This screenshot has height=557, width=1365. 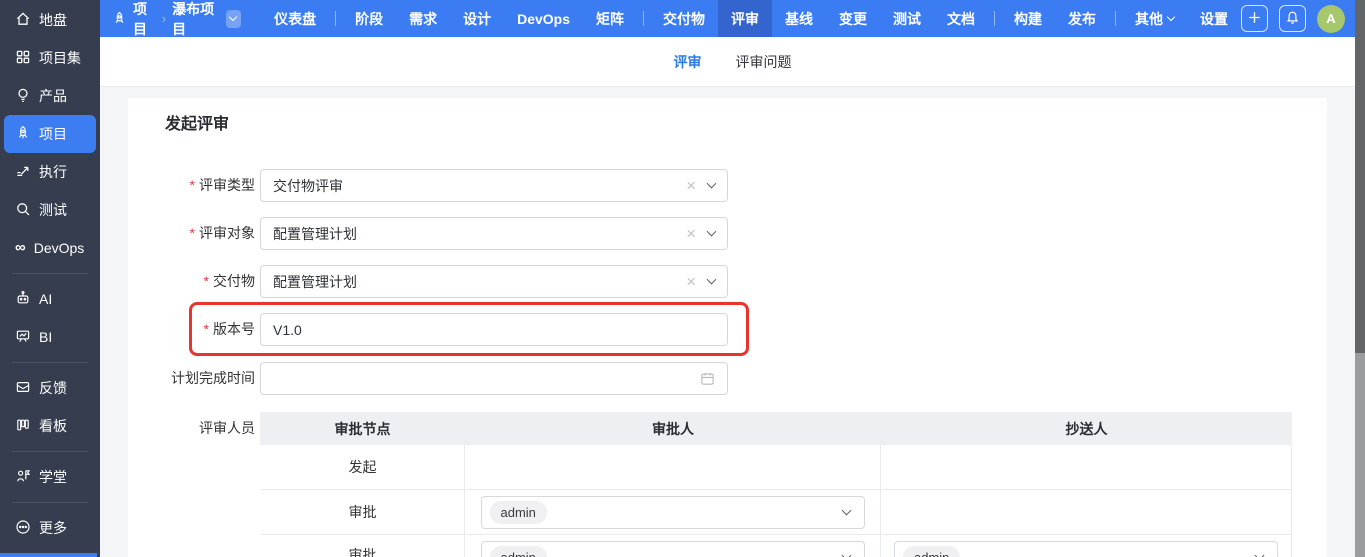 What do you see at coordinates (764, 62) in the screenshot?
I see `tab-review-issues: 评审问题` at bounding box center [764, 62].